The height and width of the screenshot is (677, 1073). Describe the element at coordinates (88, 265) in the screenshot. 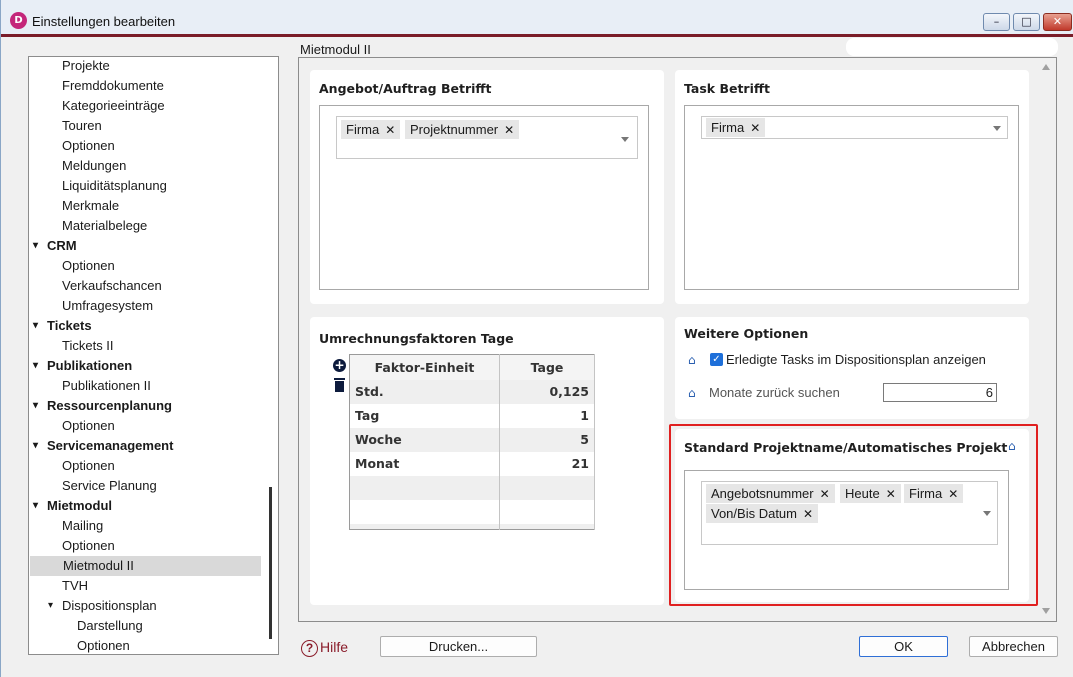

I see `nav-item-label: Optionen` at that location.